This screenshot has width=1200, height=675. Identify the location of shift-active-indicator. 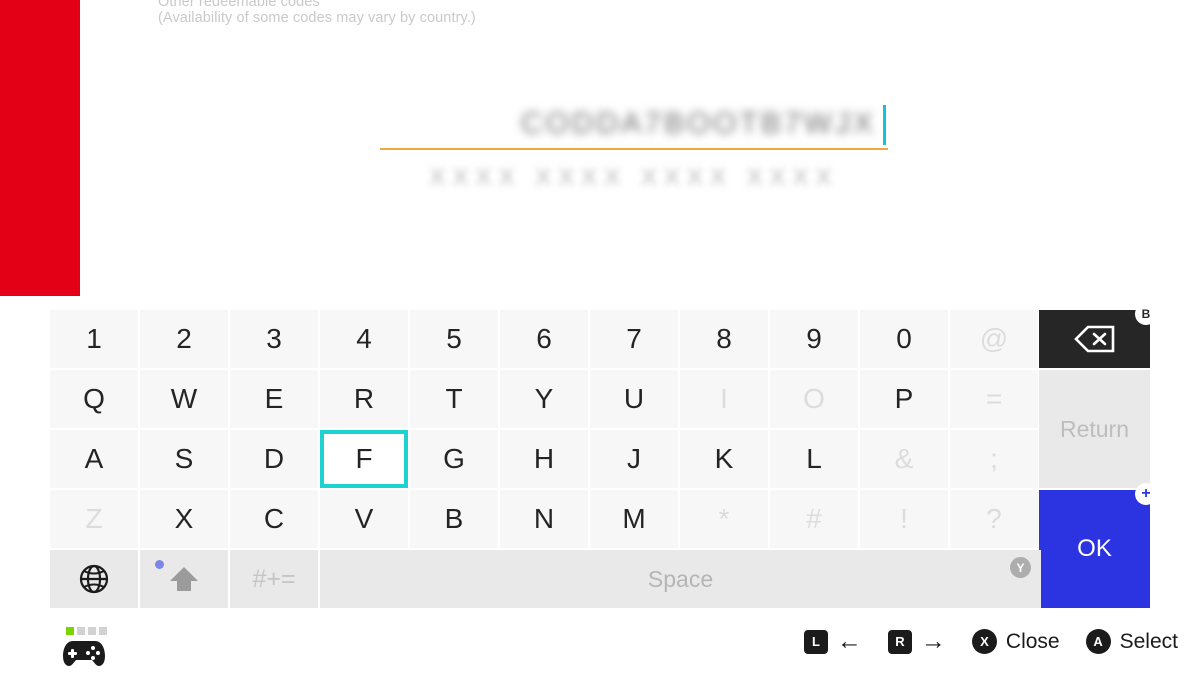
(159, 564).